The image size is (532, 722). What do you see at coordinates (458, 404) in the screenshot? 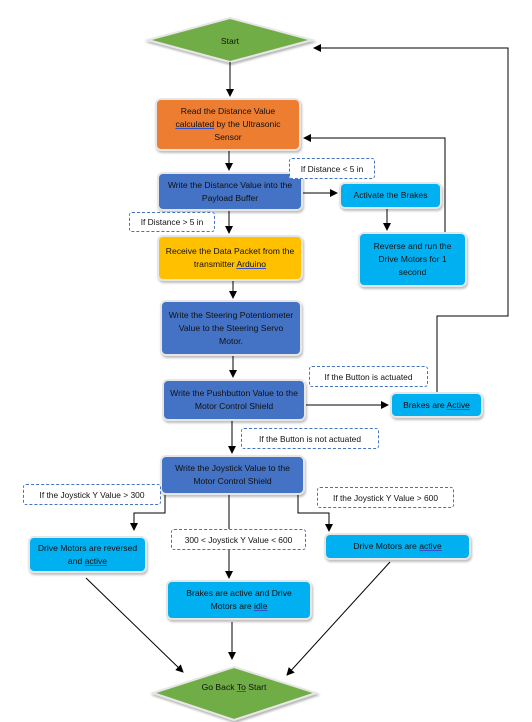
I see `underlined-word: Active` at bounding box center [458, 404].